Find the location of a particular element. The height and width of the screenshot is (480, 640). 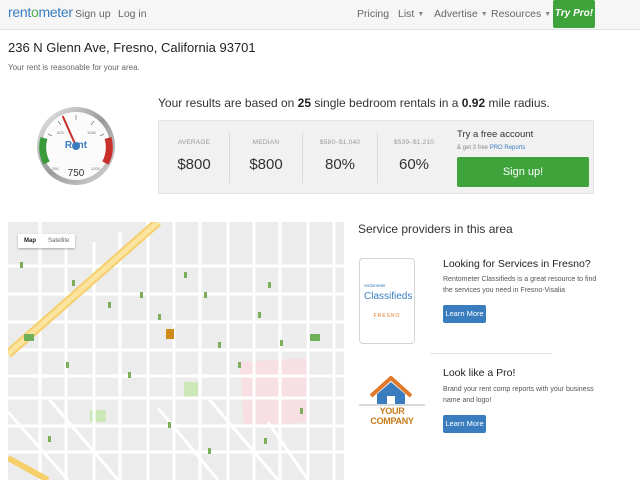

gauge-tick-label: 1200 is located at coordinates (96, 168).